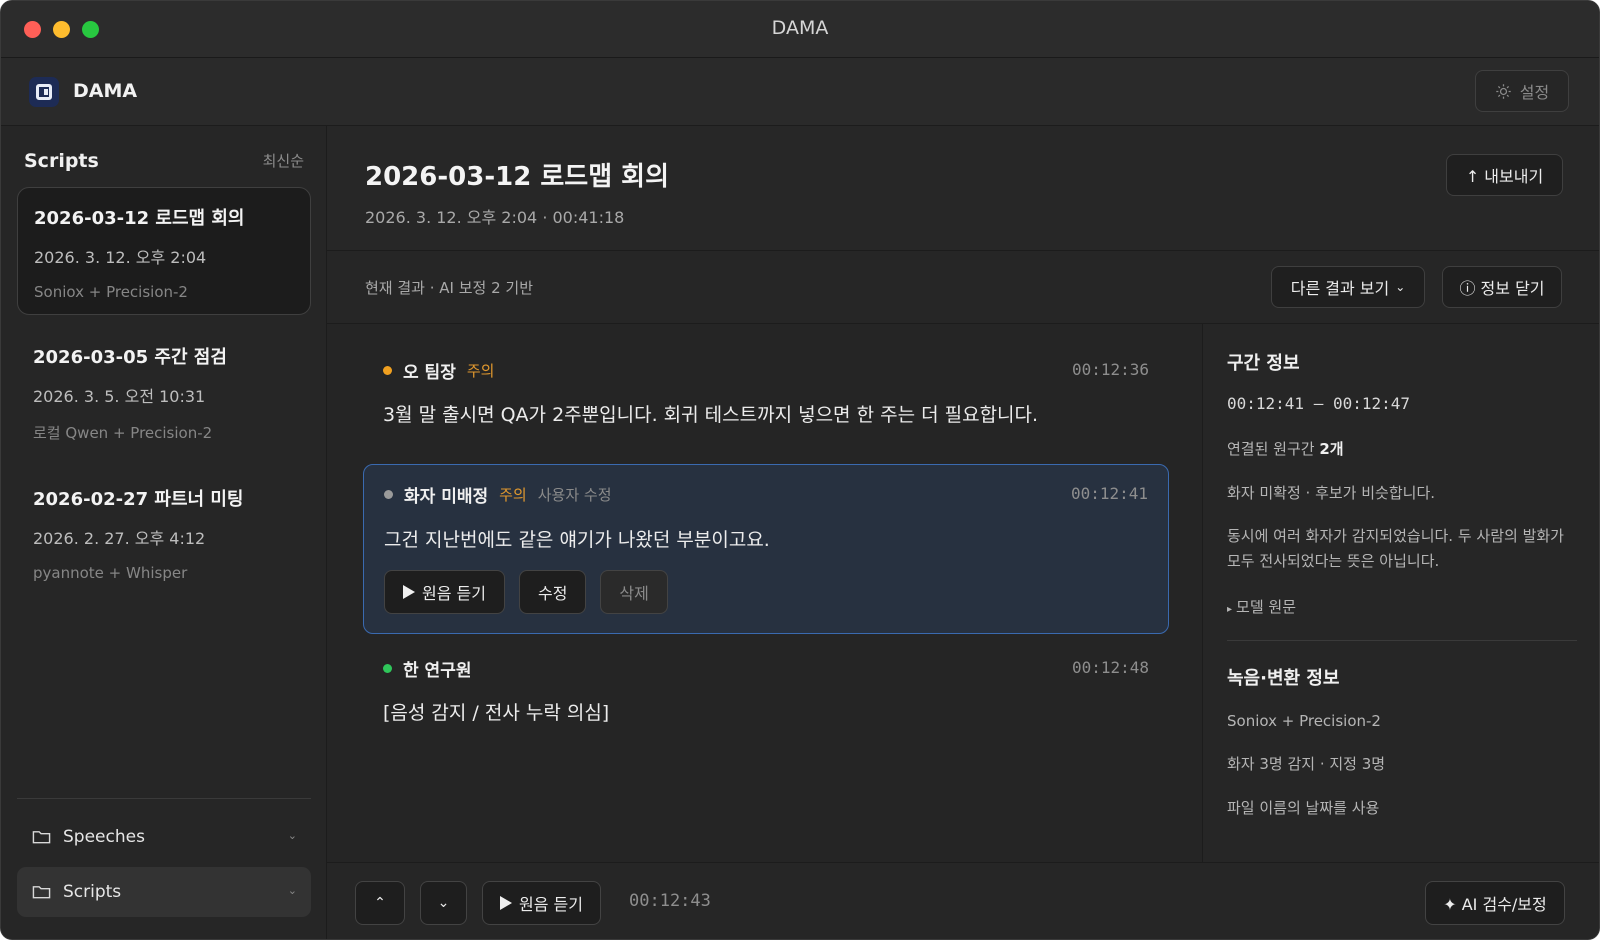  Describe the element at coordinates (437, 670) in the screenshot. I see `speaker-name: 한 연구원` at that location.